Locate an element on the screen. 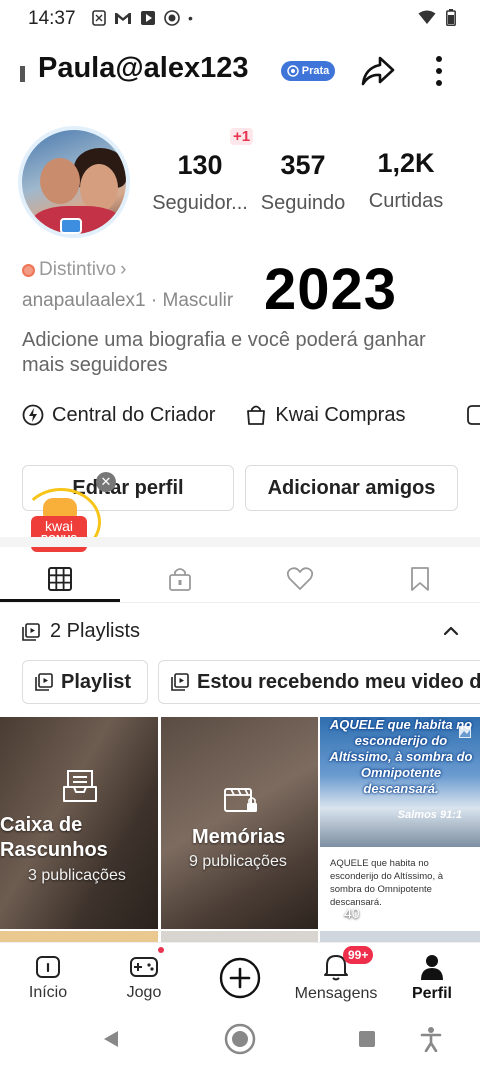 The height and width of the screenshot is (1066, 480). playlist-chip-label: Estou recebendo meu video d is located at coordinates (338, 681).